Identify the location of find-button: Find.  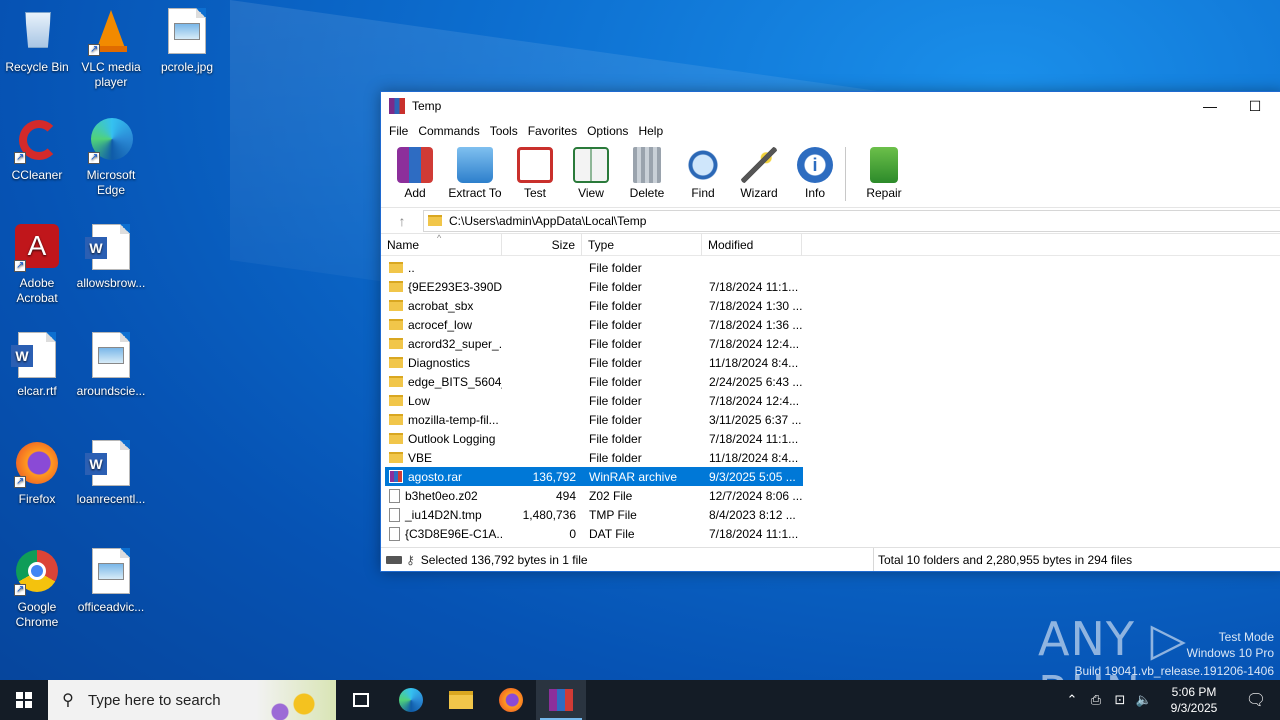
(703, 173).